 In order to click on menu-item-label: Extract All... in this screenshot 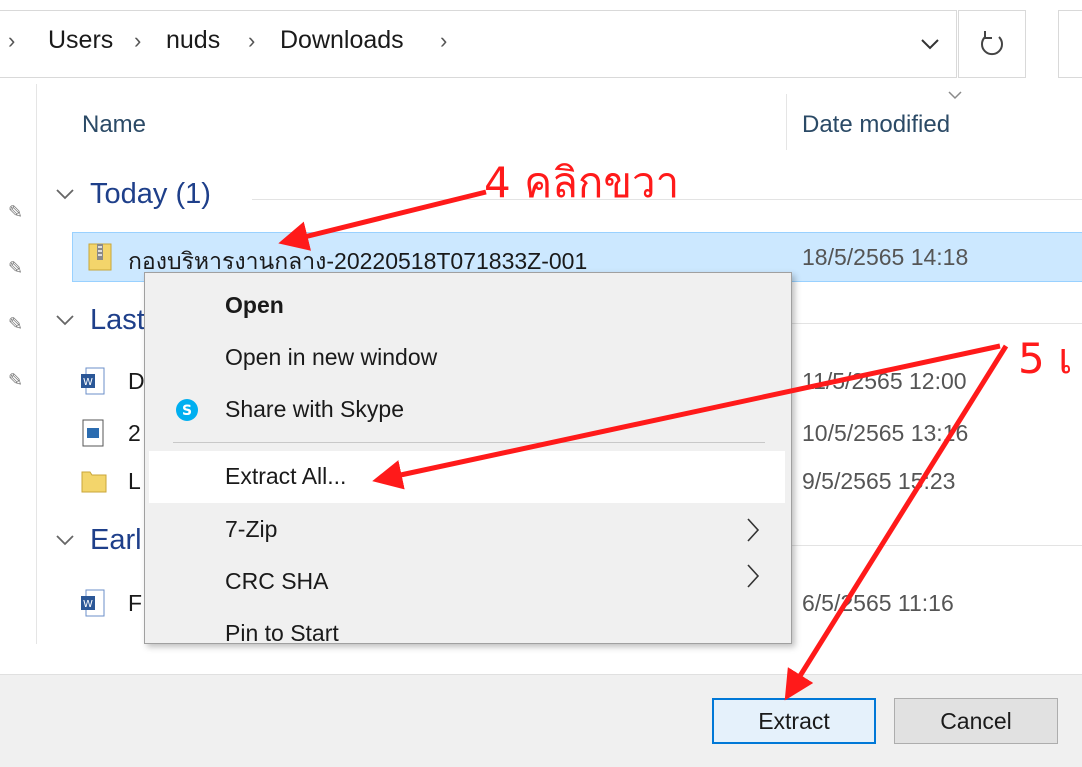, I will do `click(286, 476)`.